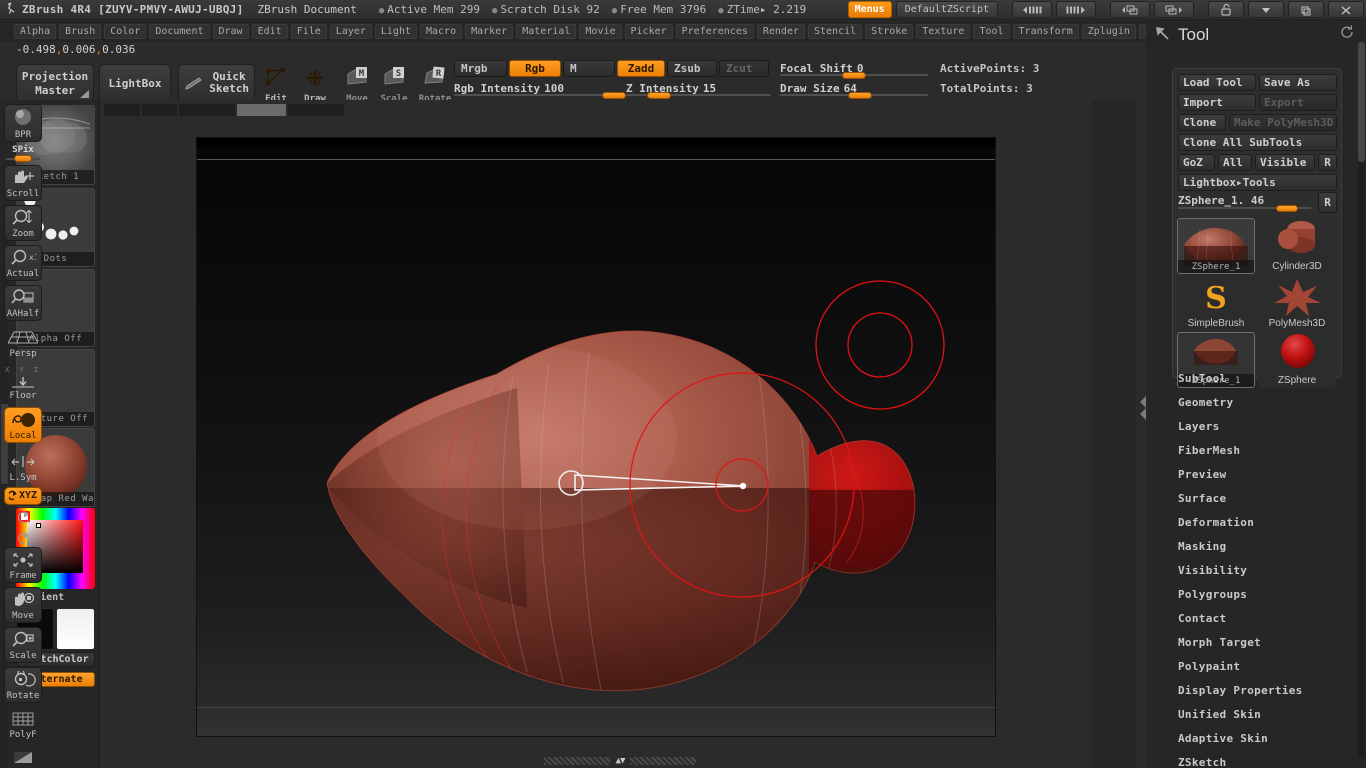 This screenshot has height=768, width=1366. Describe the element at coordinates (1272, 450) in the screenshot. I see `tool-section-fibermesh: FiberMesh` at that location.